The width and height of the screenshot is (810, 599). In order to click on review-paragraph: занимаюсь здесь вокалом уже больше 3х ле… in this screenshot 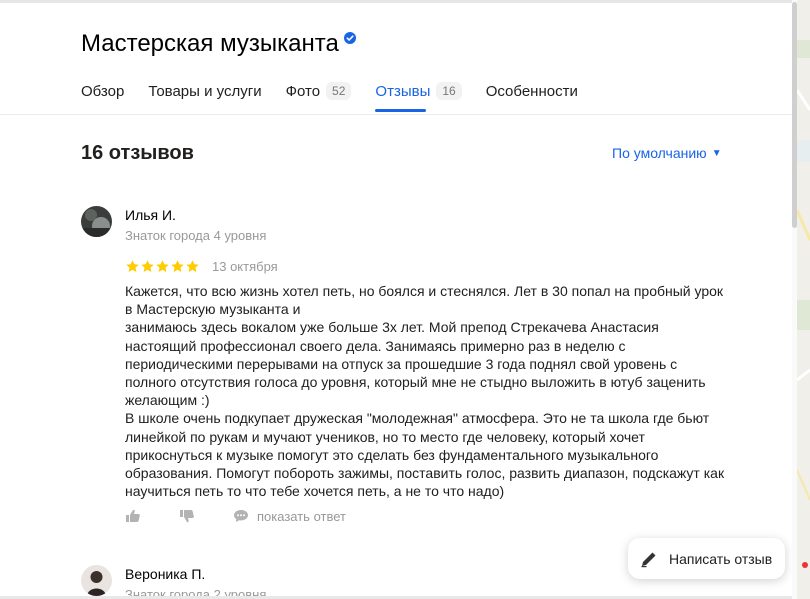, I will do `click(415, 364)`.